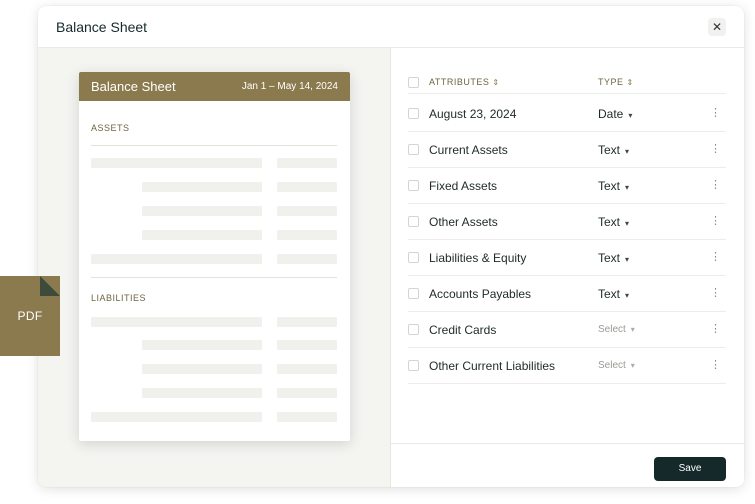  I want to click on attribute-name: Fixed Assets, so click(463, 186).